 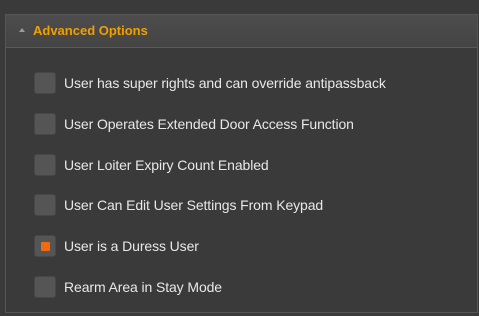 I want to click on option-loiter-expiry: User Loiter Expiry Count Enabled, so click(x=151, y=165).